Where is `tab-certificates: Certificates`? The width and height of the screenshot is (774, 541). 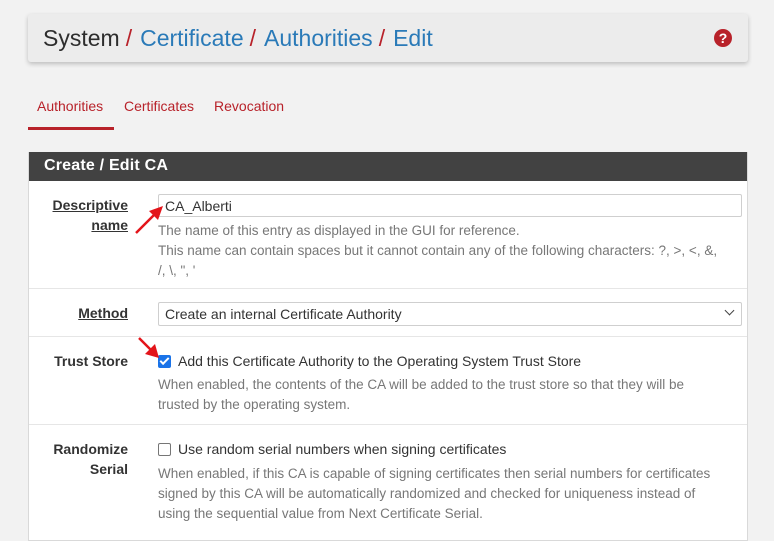
tab-certificates: Certificates is located at coordinates (159, 111).